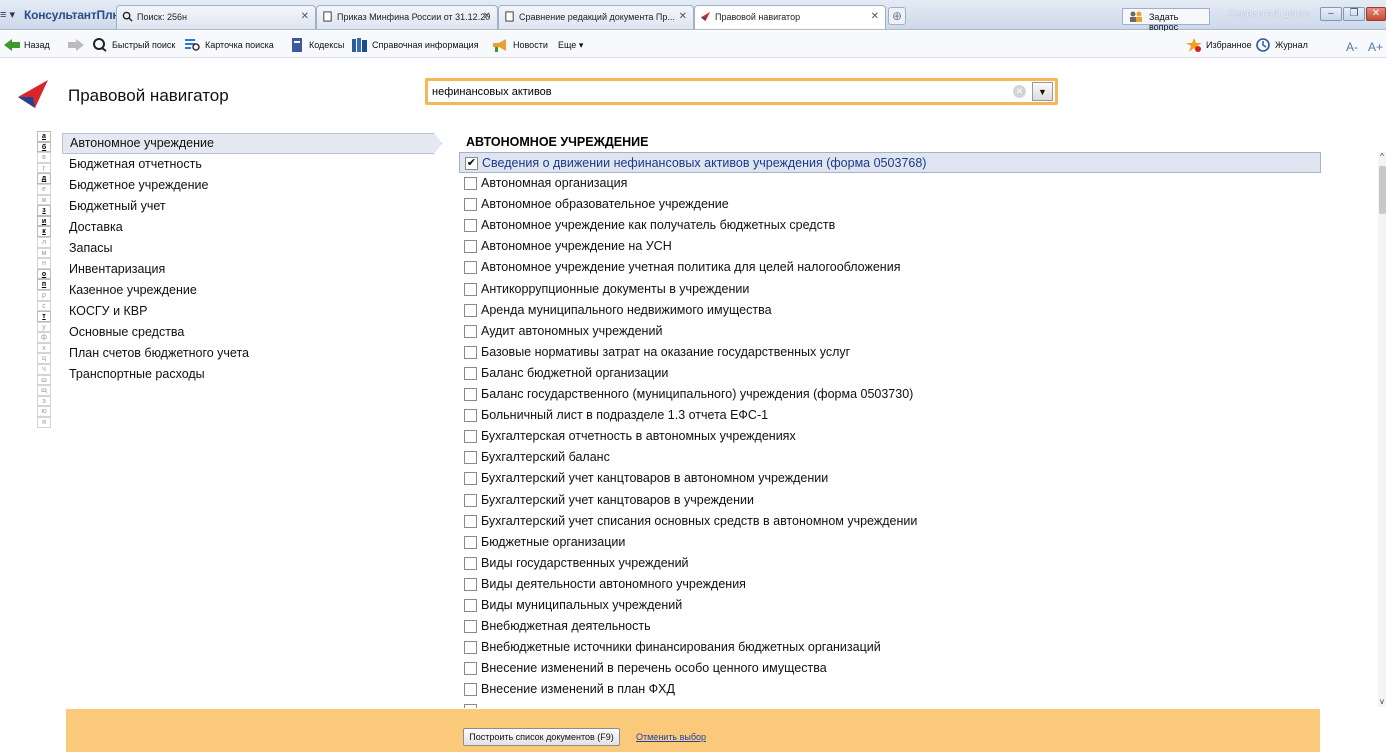 This screenshot has height=752, width=1386. Describe the element at coordinates (78, 45) in the screenshot. I see `forward-button` at that location.